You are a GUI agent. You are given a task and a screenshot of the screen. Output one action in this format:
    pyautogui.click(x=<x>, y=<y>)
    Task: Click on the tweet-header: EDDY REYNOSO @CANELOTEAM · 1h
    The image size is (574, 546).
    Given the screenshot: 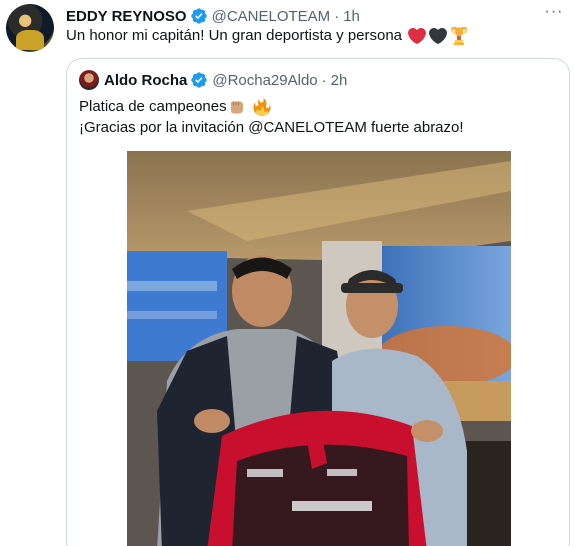 What is the action you would take?
    pyautogui.click(x=213, y=16)
    